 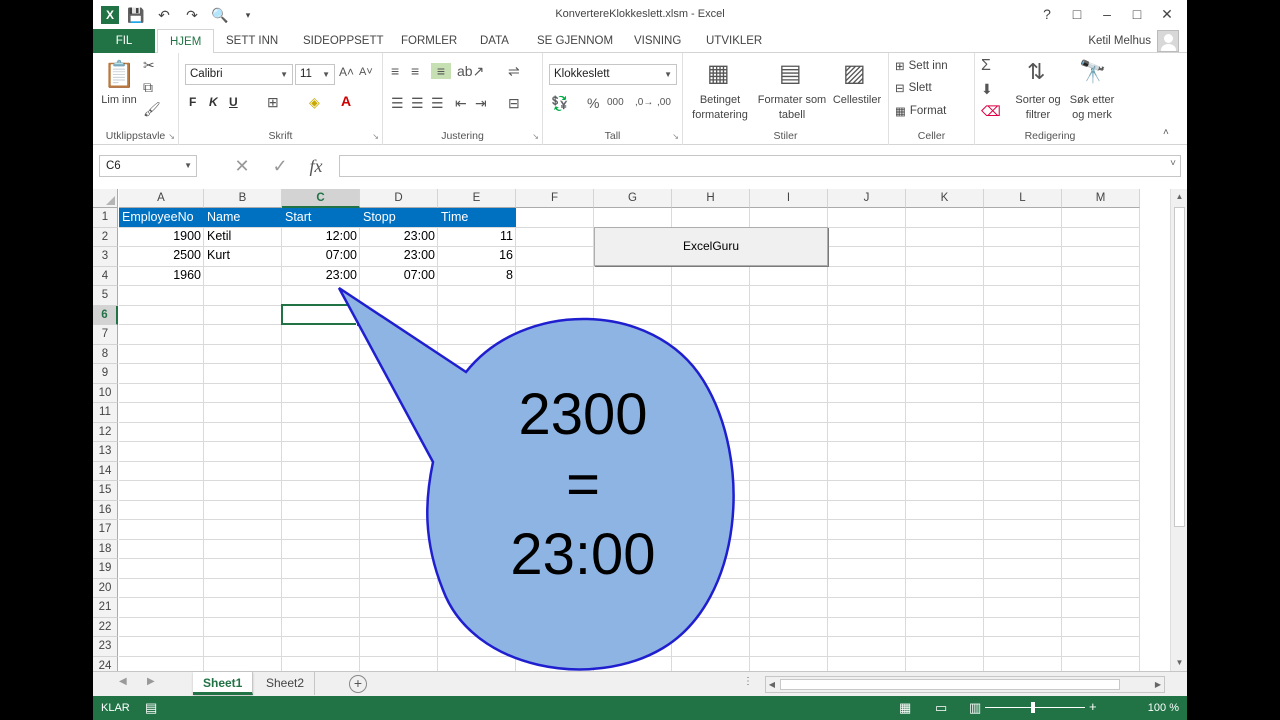 I want to click on table-header-cell: Name, so click(x=243, y=217).